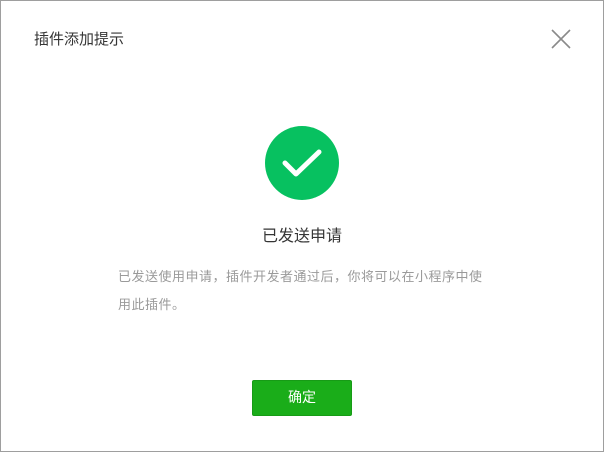 The width and height of the screenshot is (604, 452). I want to click on checkmark-circle-icon, so click(302, 163).